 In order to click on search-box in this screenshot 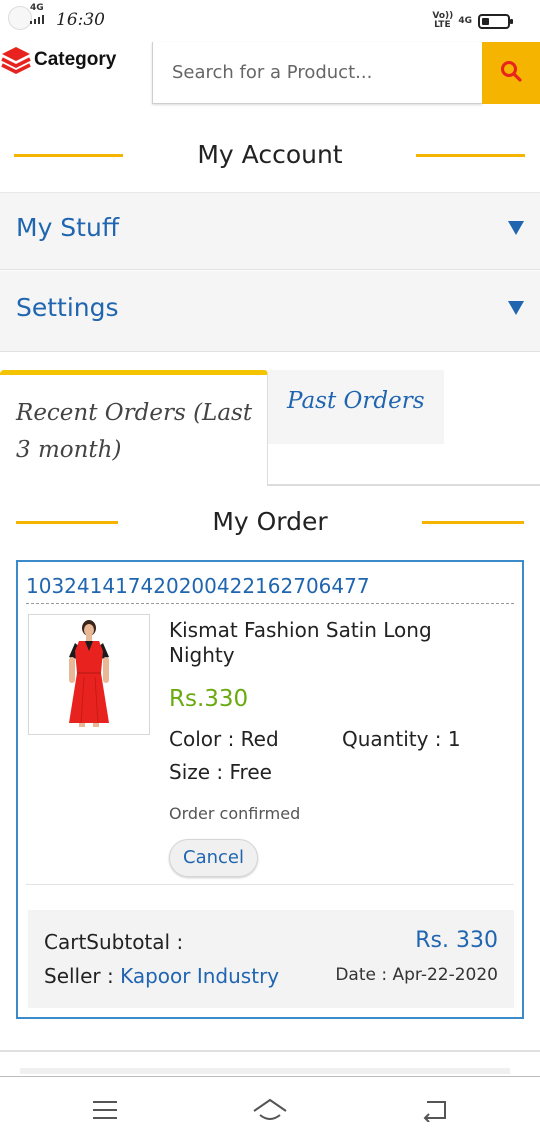, I will do `click(317, 73)`.